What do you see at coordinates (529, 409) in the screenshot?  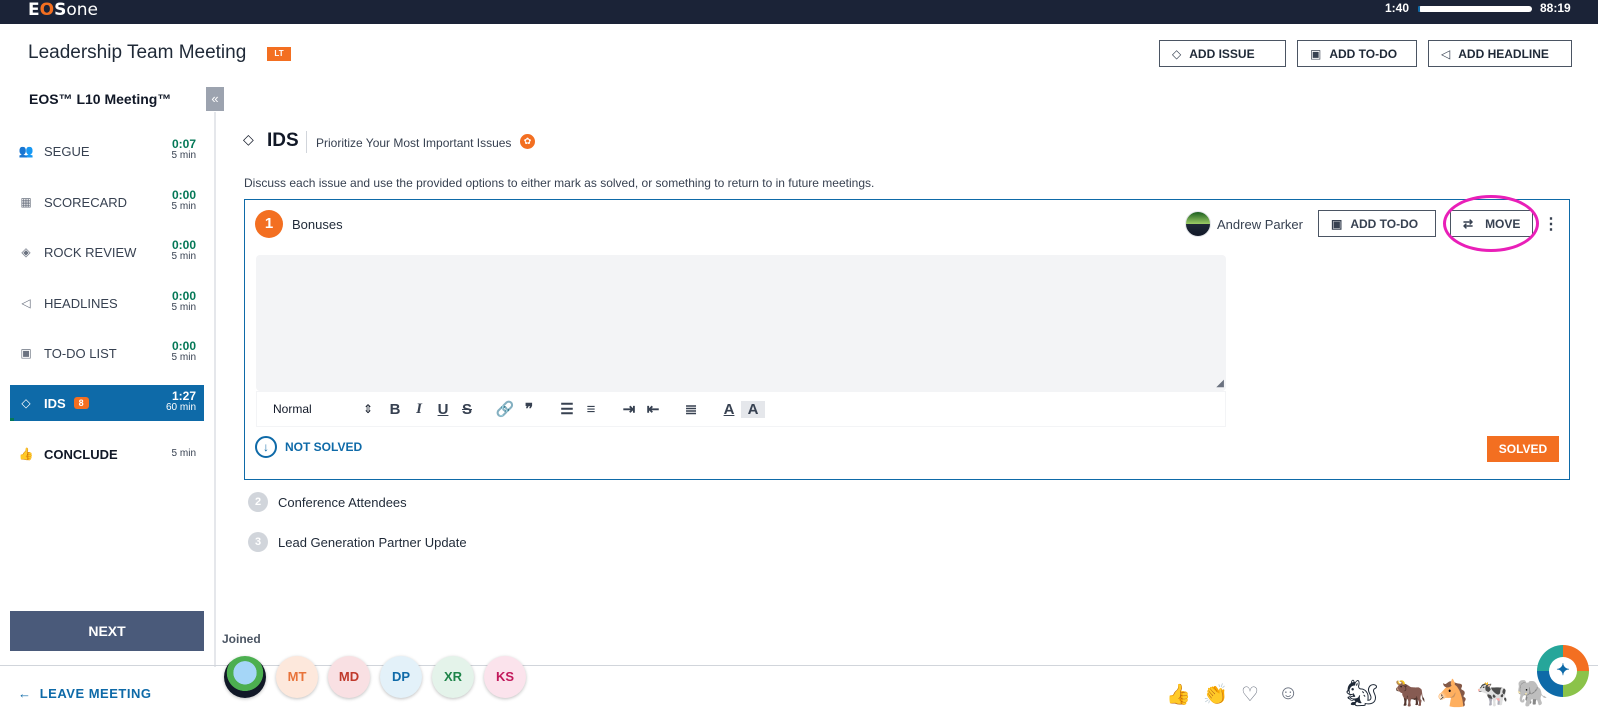 I see `blockquote-icon: ❞` at bounding box center [529, 409].